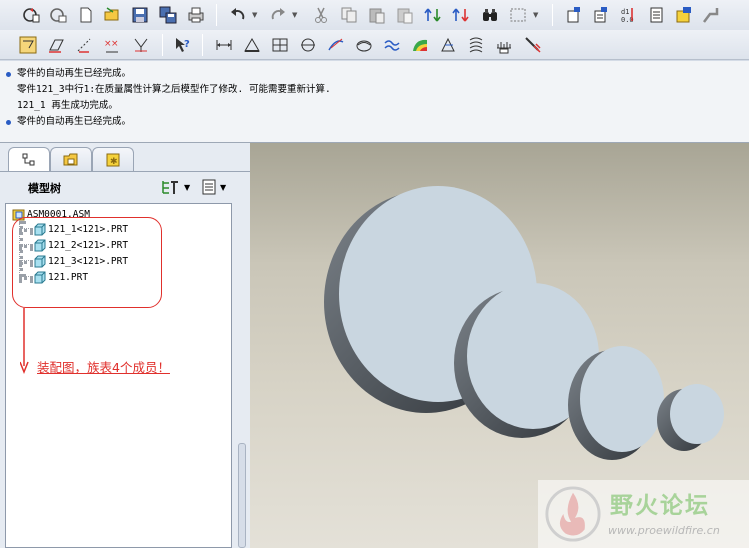  What do you see at coordinates (217, 187) in the screenshot?
I see `tree-show-button: ▼` at bounding box center [217, 187].